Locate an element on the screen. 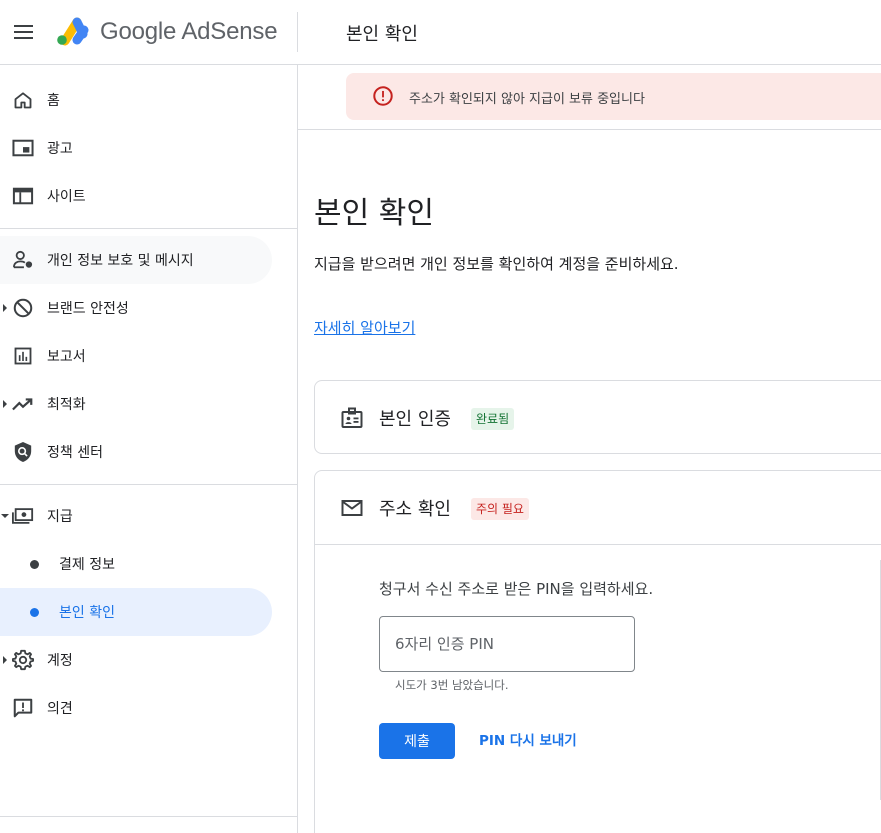 This screenshot has height=833, width=881. identity-verification-card: 본인 인증 완료됨 is located at coordinates (597, 417).